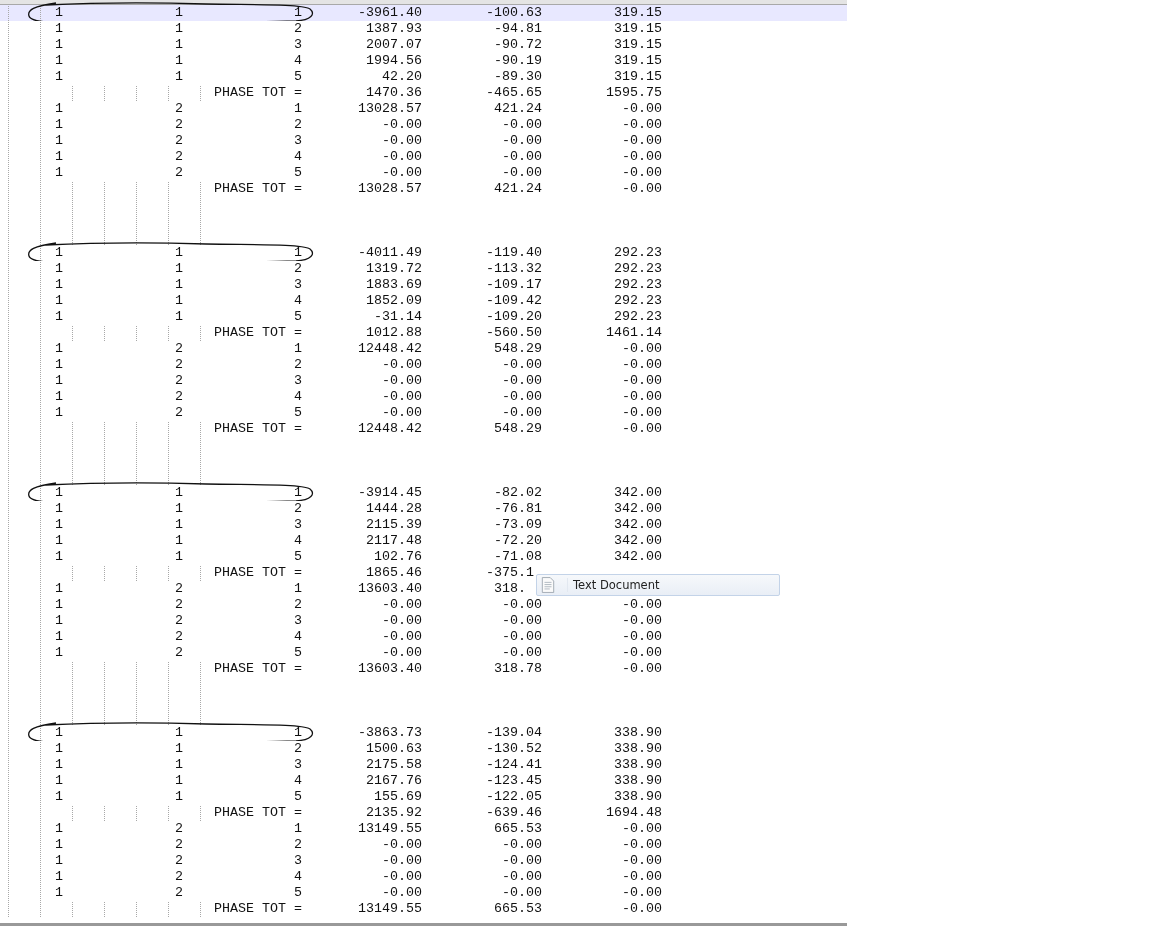 The width and height of the screenshot is (1152, 929). Describe the element at coordinates (517, 61) in the screenshot. I see `table-cell: -90.19` at that location.